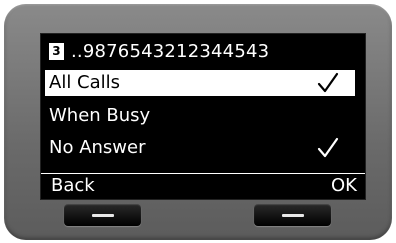 This screenshot has width=396, height=243. I want to click on left-softkey-button, so click(102, 215).